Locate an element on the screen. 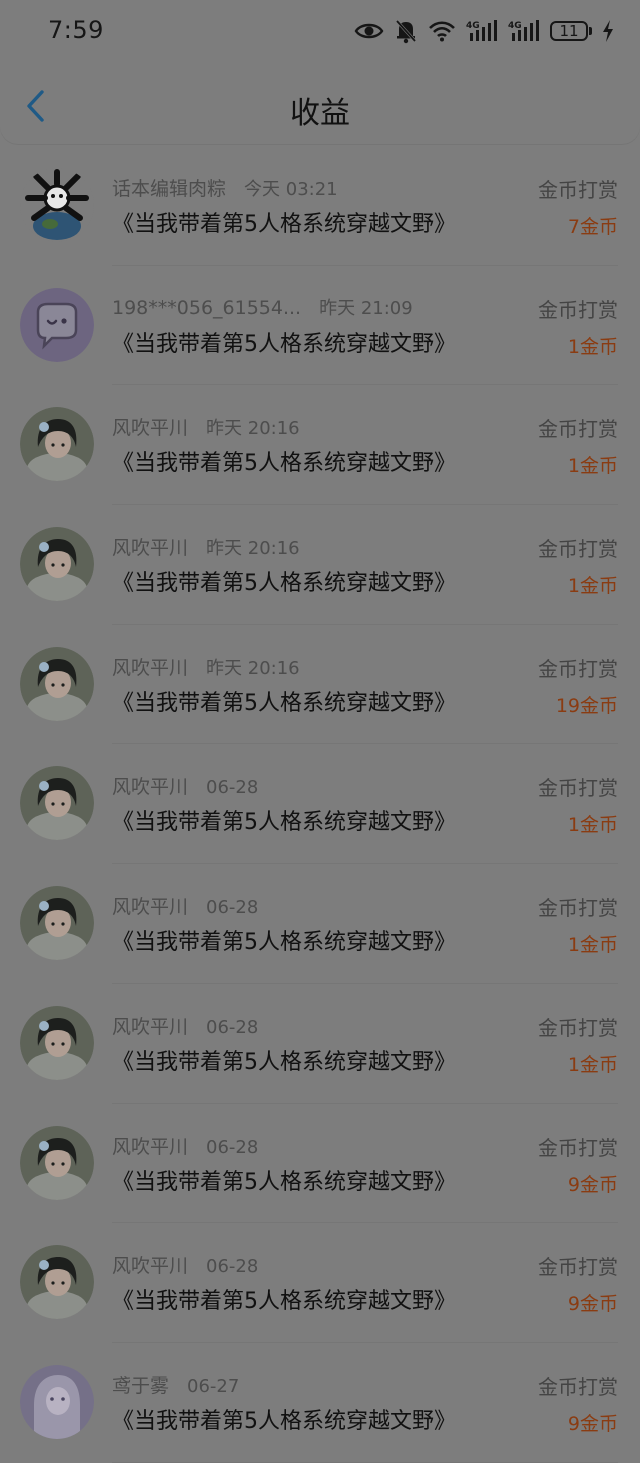 The width and height of the screenshot is (640, 1463). list-item: 风吹平川 昨天 20:16 《当我带着第5人格系统穿越文野》 金币打赏 19金币 is located at coordinates (320, 685).